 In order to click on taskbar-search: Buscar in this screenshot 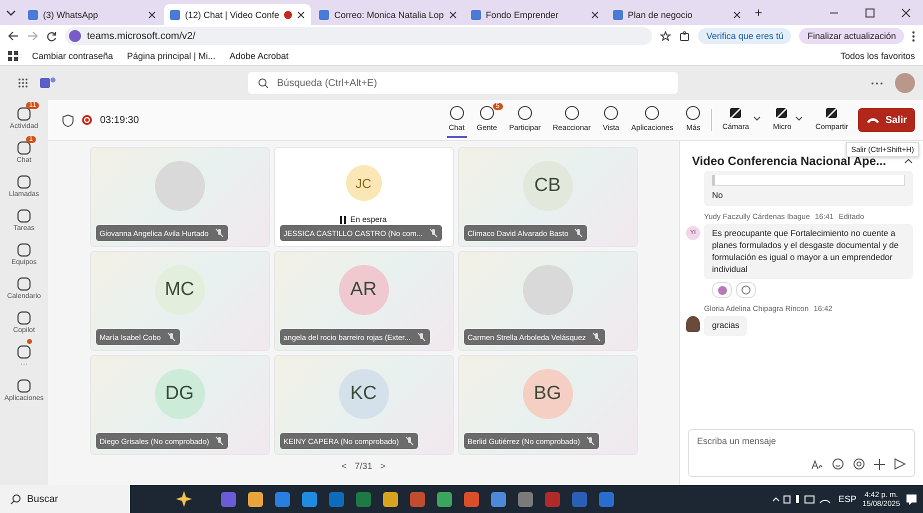, I will do `click(65, 499)`.